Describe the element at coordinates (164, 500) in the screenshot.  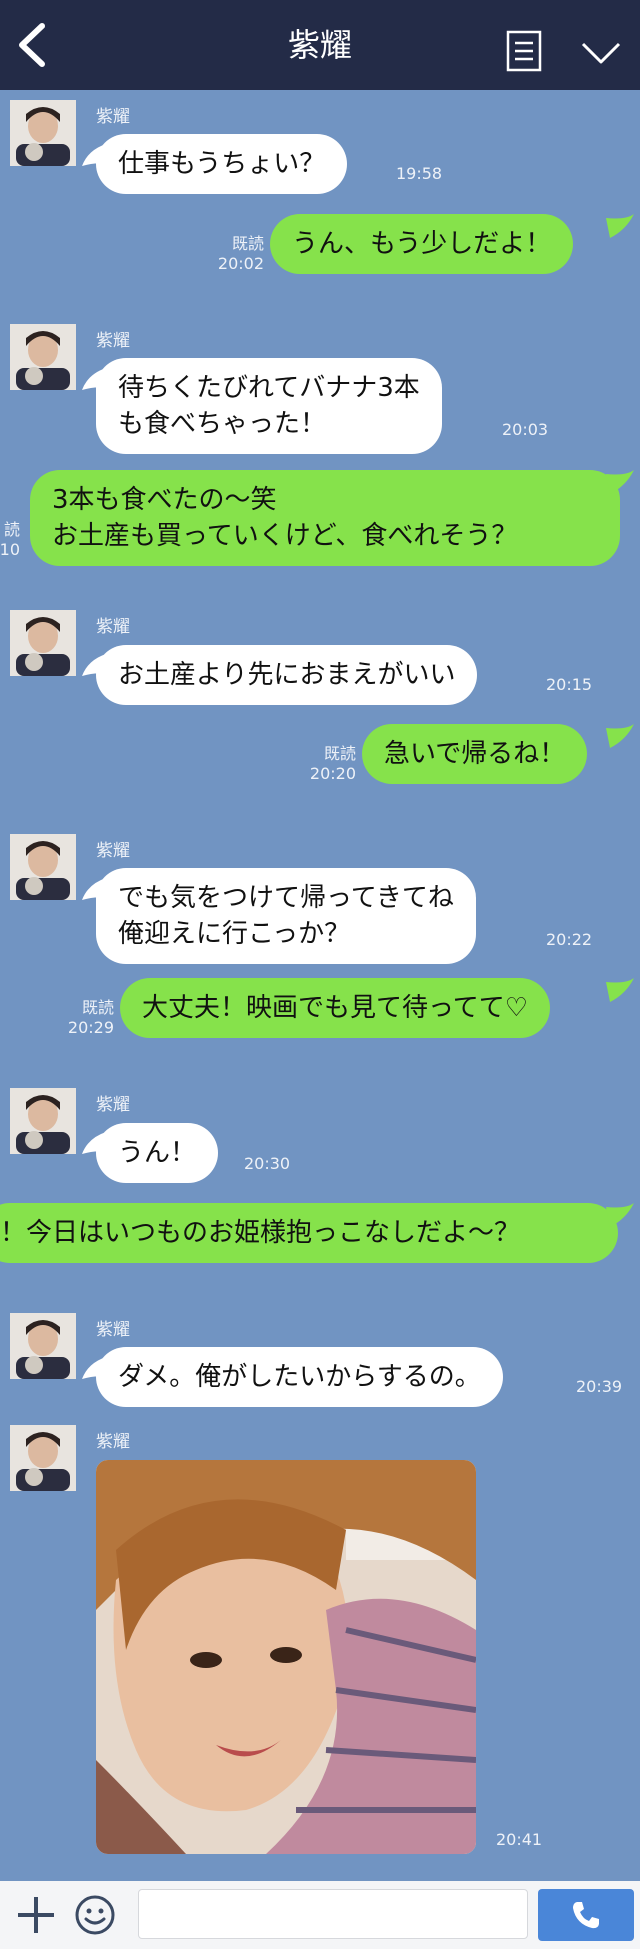
I see `message-line: 3本も食べたの〜笑` at that location.